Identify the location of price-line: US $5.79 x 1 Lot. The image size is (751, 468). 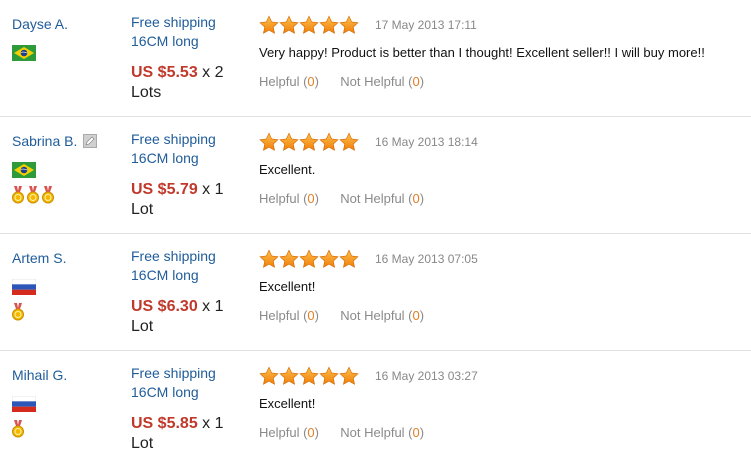
(193, 200).